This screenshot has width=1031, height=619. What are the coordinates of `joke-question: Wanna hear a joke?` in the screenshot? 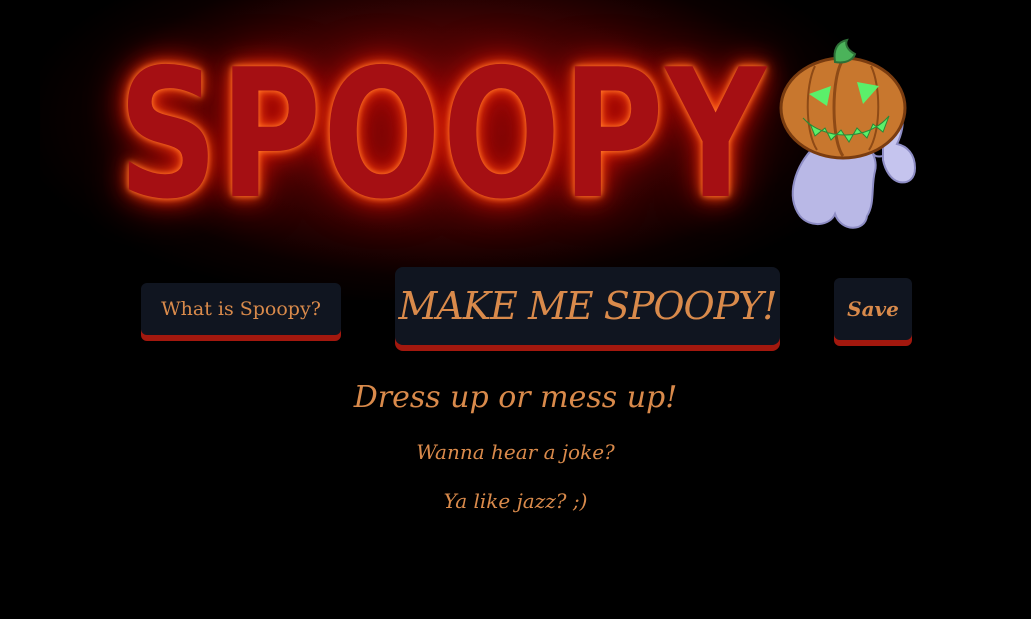 It's located at (515, 452).